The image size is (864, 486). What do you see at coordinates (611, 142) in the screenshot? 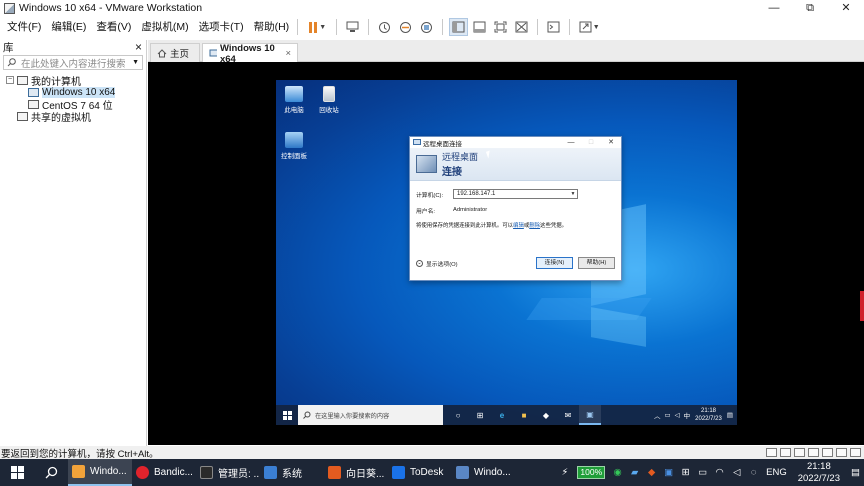
I see `rdp-close-button: ✕` at bounding box center [611, 142].